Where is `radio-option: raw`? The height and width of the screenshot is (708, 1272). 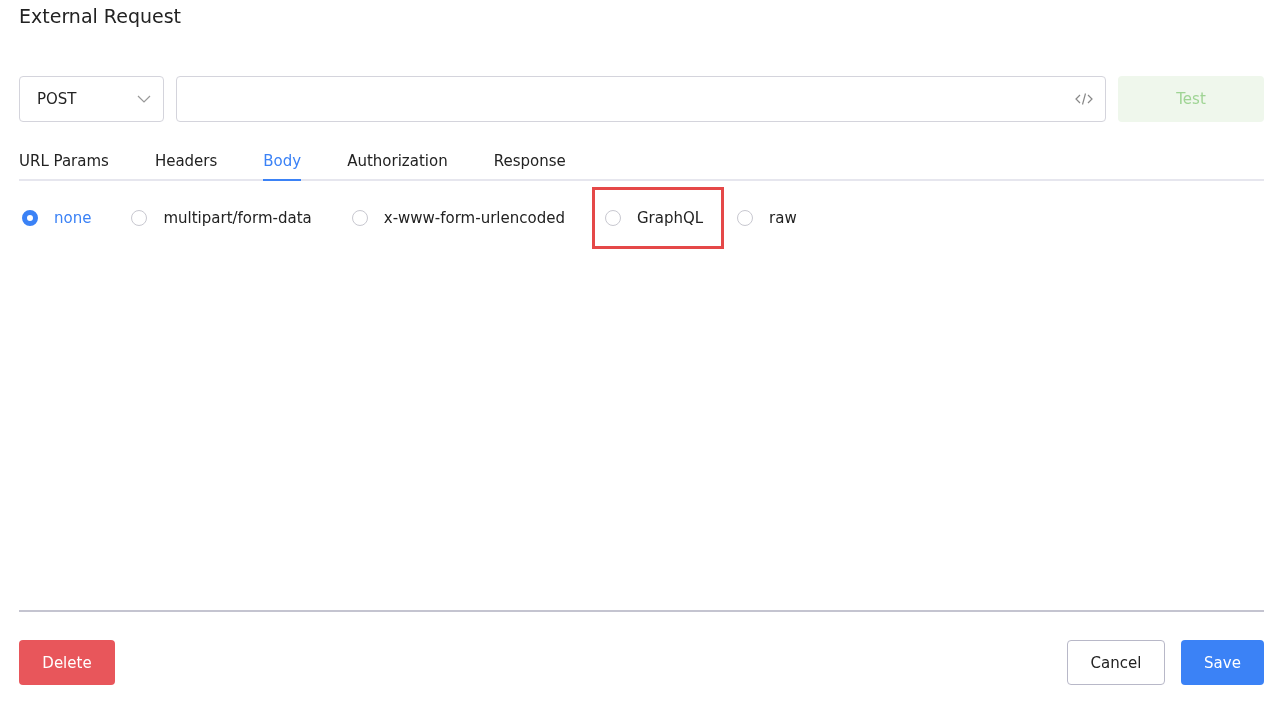 radio-option: raw is located at coordinates (777, 218).